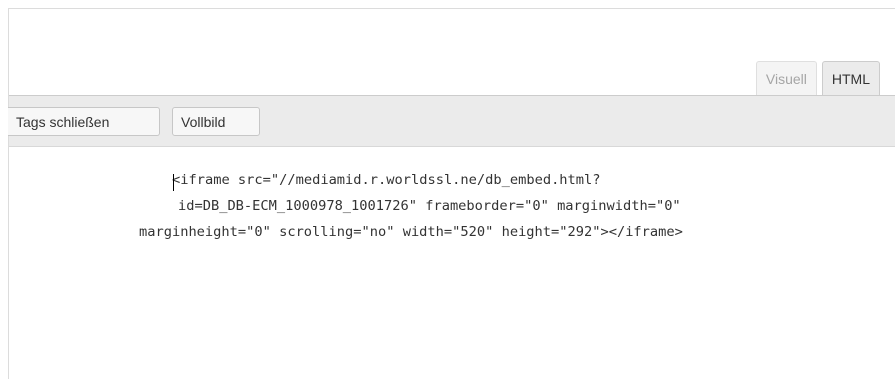 Image resolution: width=895 pixels, height=379 pixels. What do you see at coordinates (216, 121) in the screenshot?
I see `fullscreen-button: Vollbild` at bounding box center [216, 121].